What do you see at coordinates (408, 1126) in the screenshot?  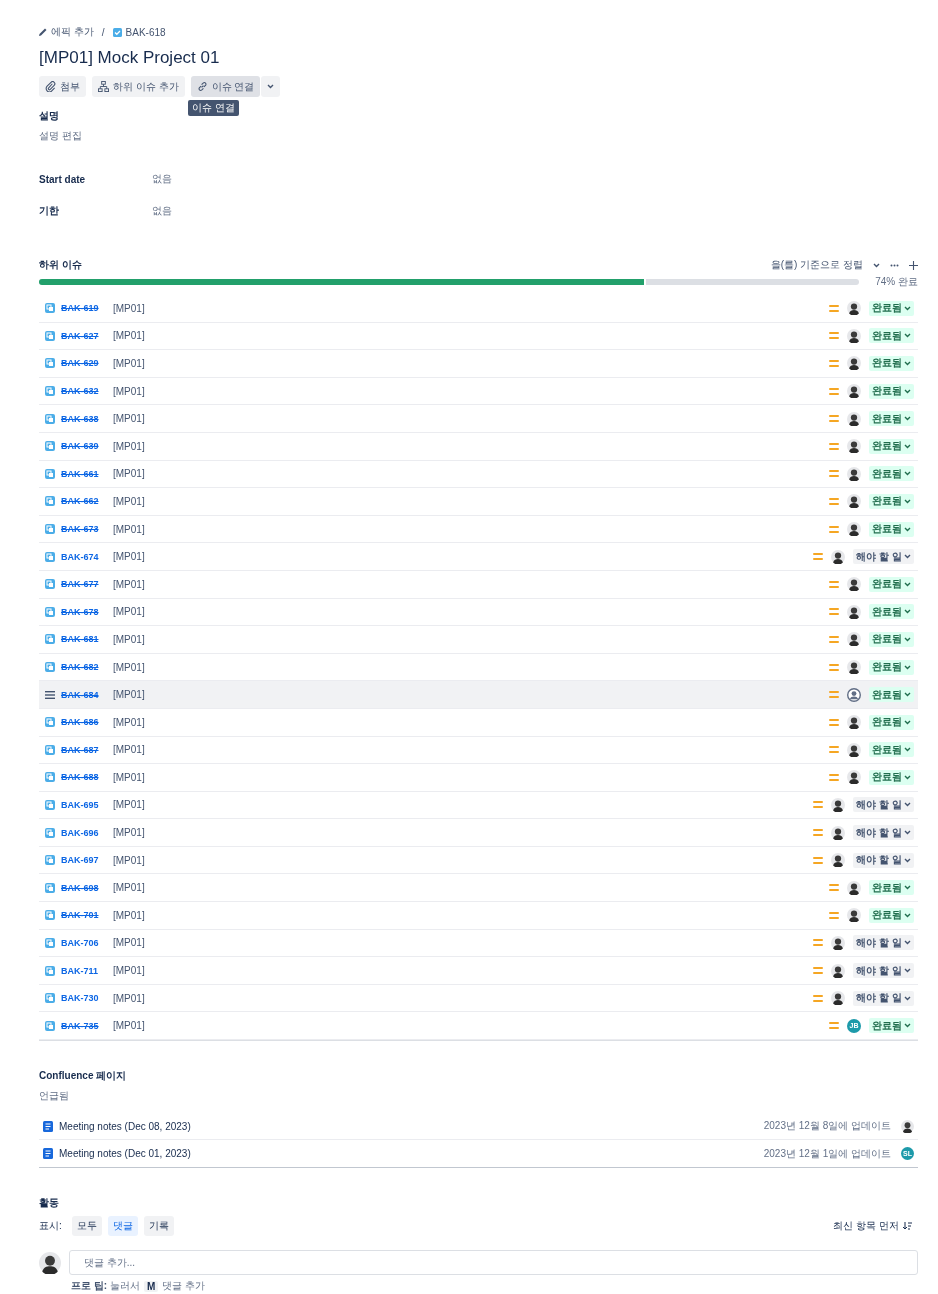 I see `page-link: Meeting notes (Dec 08, 2023)` at bounding box center [408, 1126].